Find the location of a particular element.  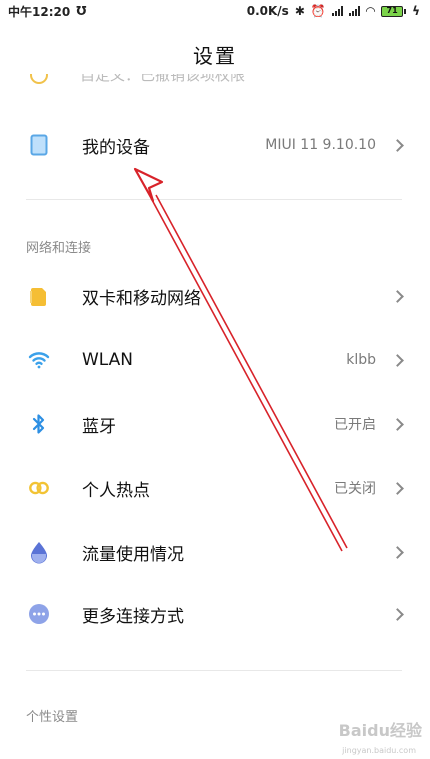

bluetooth-status-icon: ✱ is located at coordinates (299, 11).